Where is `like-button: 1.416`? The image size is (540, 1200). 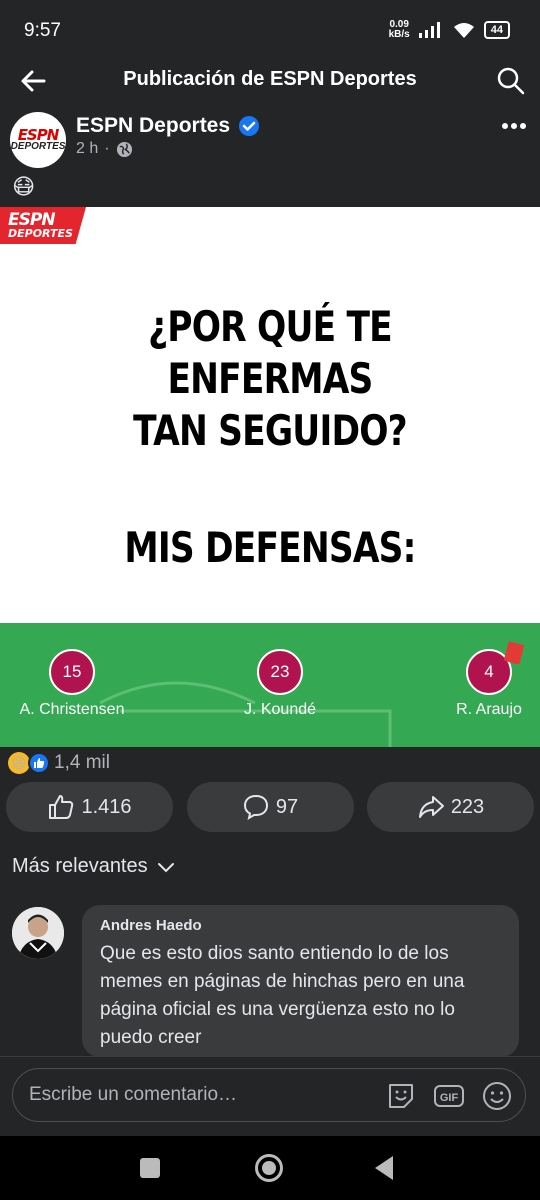
like-button: 1.416 is located at coordinates (89, 807).